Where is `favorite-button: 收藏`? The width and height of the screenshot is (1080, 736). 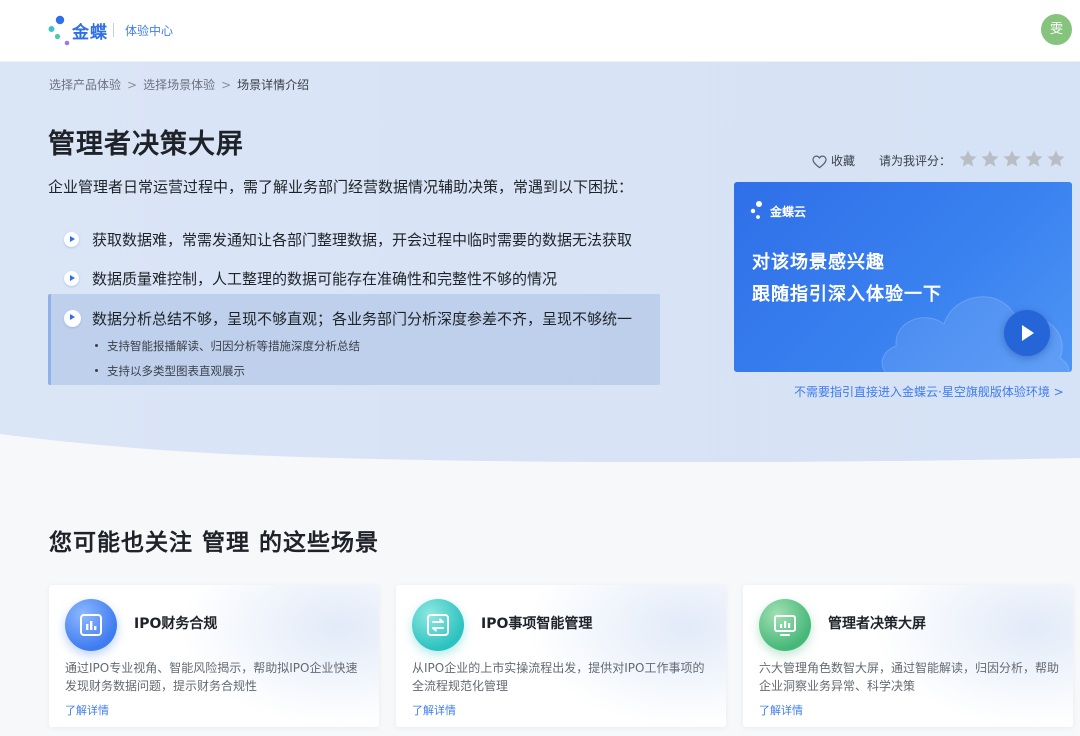 favorite-button: 收藏 is located at coordinates (833, 160).